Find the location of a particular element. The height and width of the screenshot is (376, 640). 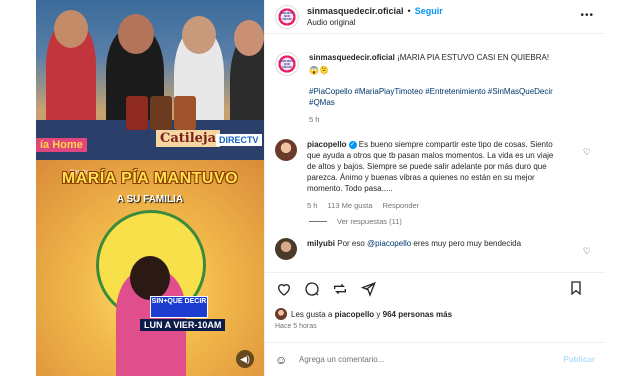

host-4-head is located at coordinates (249, 38).